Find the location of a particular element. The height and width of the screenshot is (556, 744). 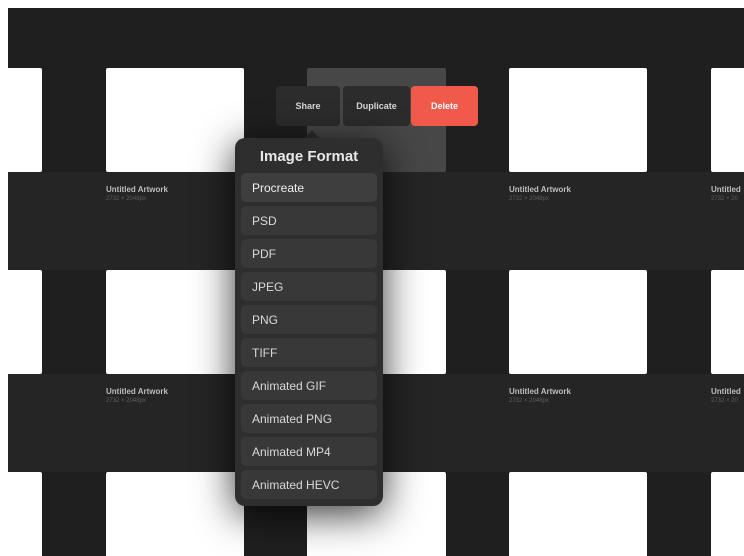

format-item-jpeg: JPEG is located at coordinates (309, 286).